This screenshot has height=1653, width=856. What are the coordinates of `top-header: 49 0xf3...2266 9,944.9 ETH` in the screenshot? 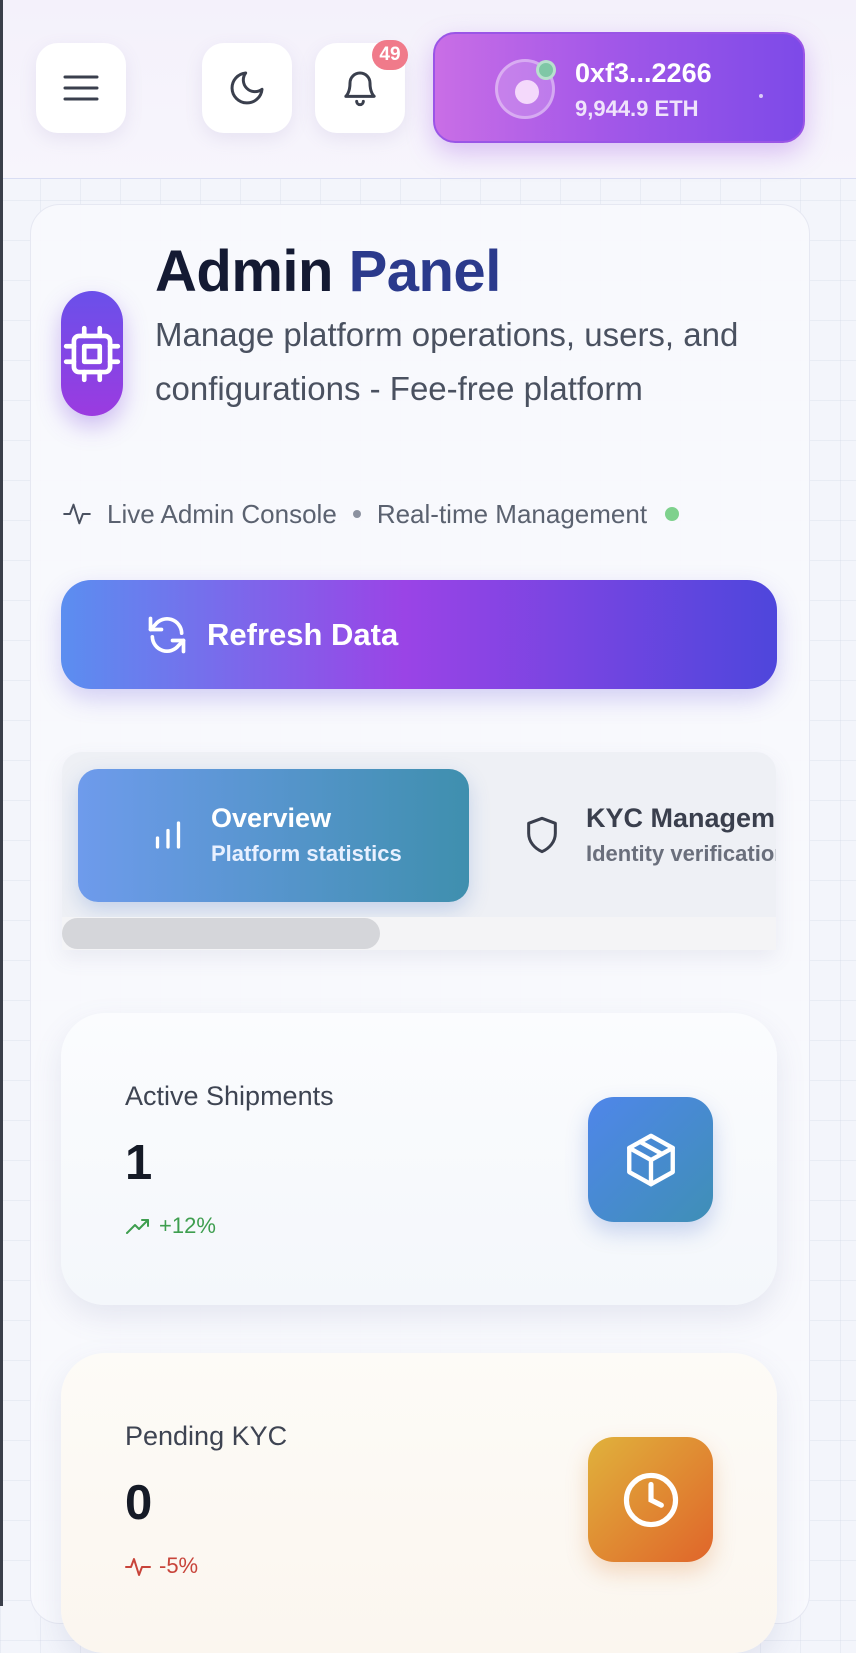 It's located at (429, 89).